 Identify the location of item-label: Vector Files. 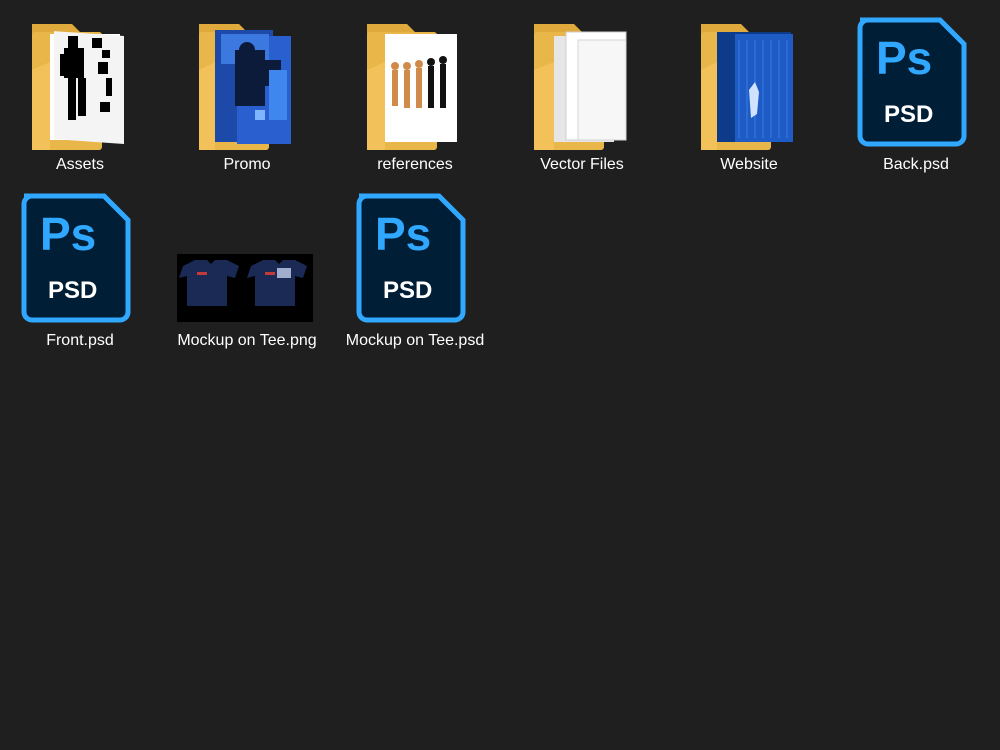
(582, 164).